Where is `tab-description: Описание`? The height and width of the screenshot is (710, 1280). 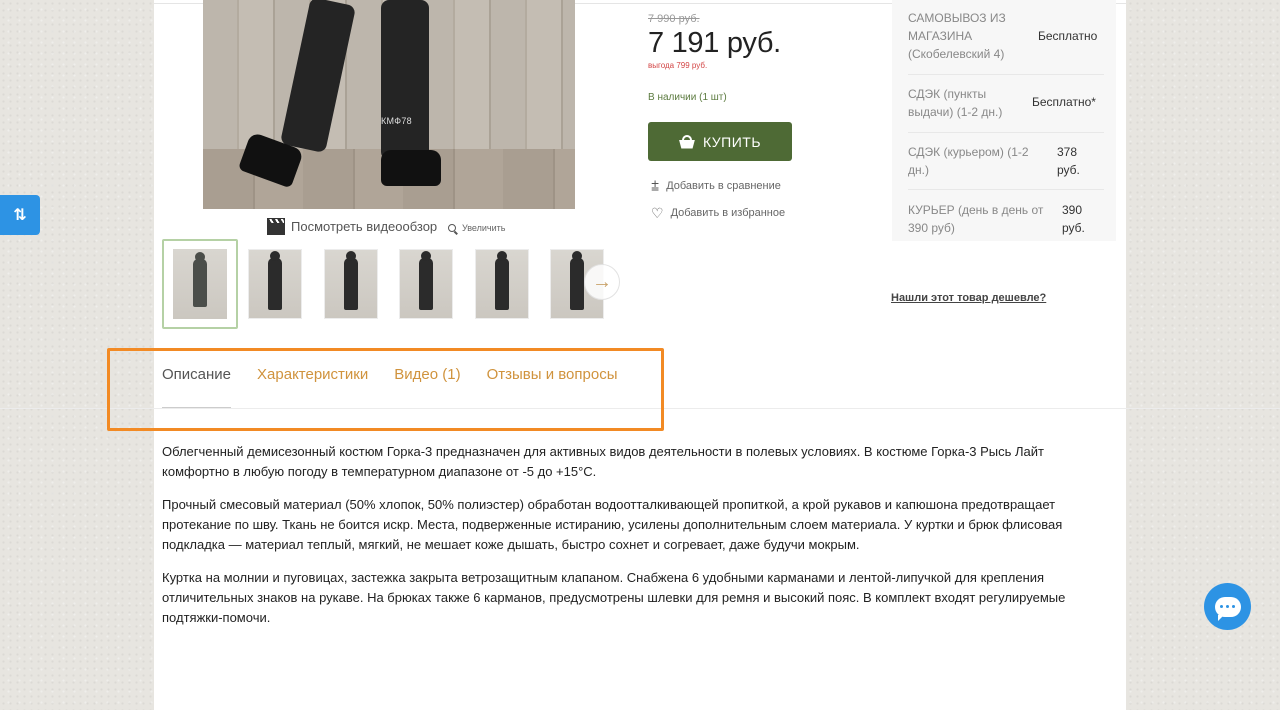 tab-description: Описание is located at coordinates (197, 387).